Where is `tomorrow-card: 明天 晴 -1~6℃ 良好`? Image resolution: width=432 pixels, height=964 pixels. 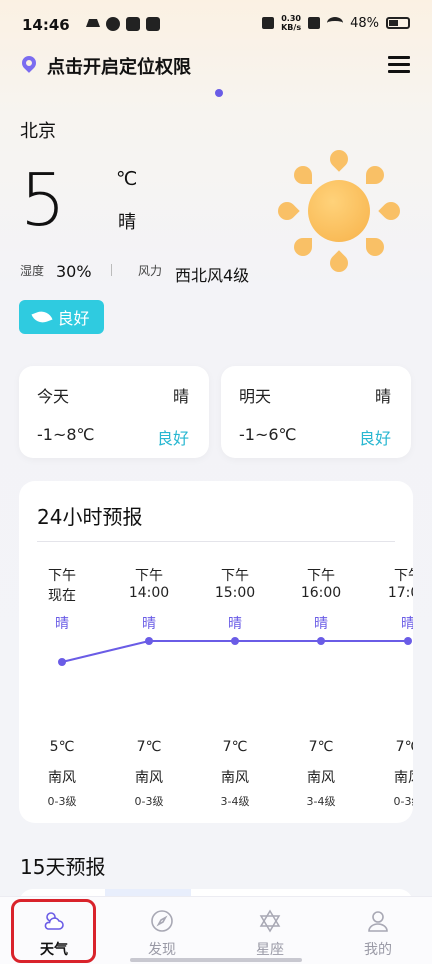 tomorrow-card: 明天 晴 -1~6℃ 良好 is located at coordinates (316, 412).